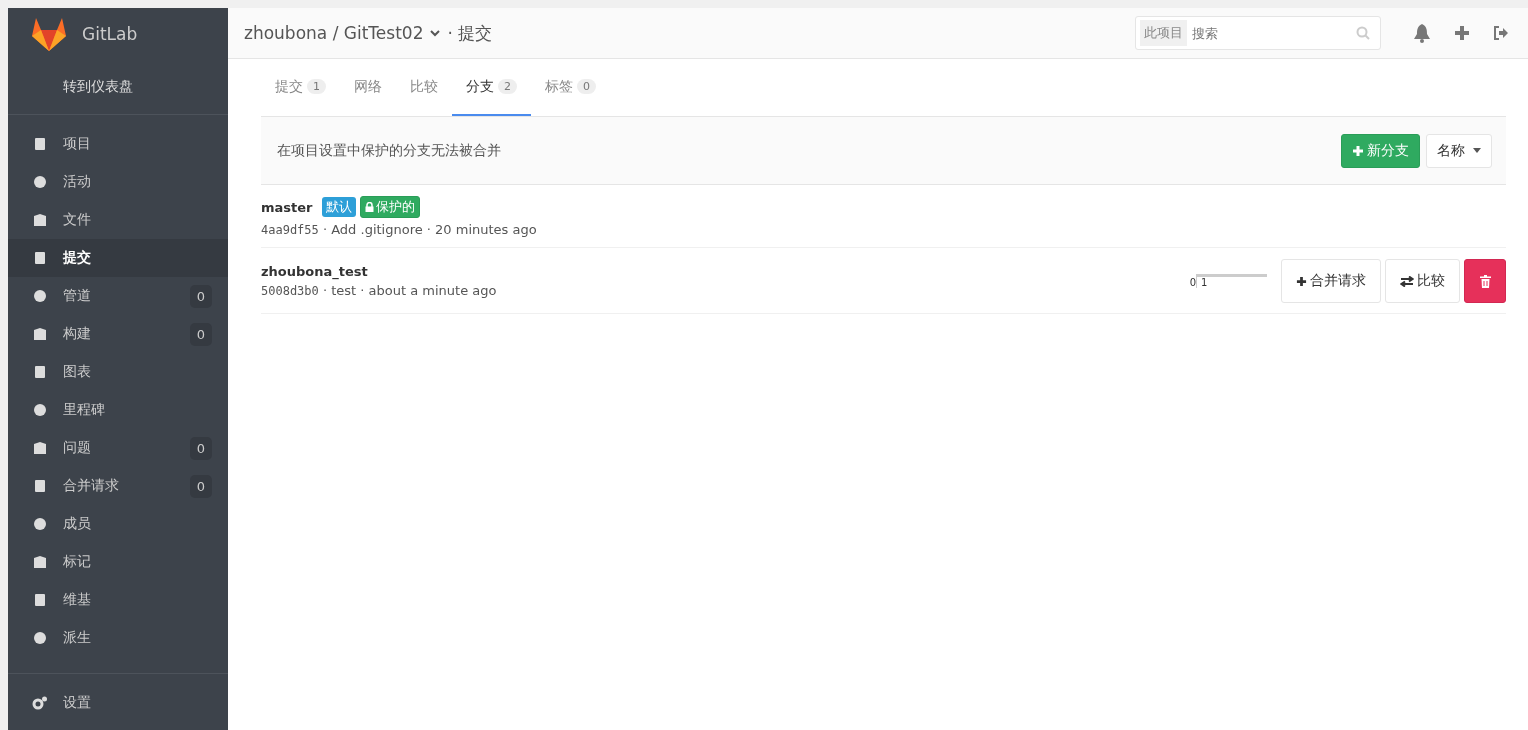 The height and width of the screenshot is (730, 1528). What do you see at coordinates (118, 372) in the screenshot?
I see `sidebar-item: 图表` at bounding box center [118, 372].